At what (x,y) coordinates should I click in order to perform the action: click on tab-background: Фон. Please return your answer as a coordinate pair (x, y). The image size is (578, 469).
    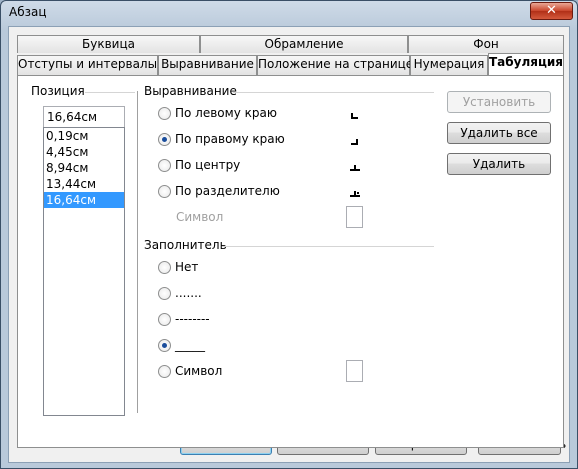
    Looking at the image, I should click on (486, 44).